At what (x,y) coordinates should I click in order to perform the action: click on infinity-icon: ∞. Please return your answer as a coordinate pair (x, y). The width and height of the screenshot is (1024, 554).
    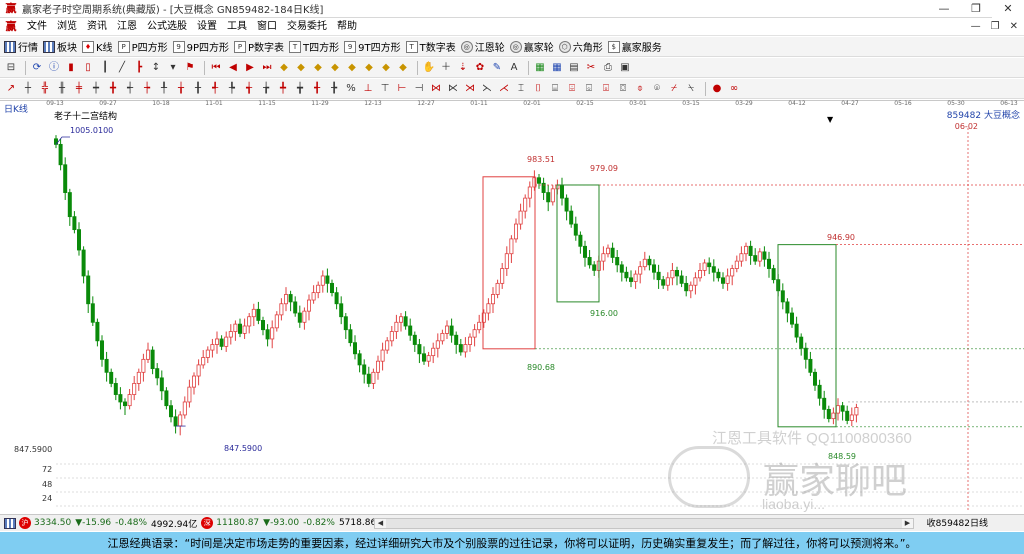
    Looking at the image, I should click on (734, 89).